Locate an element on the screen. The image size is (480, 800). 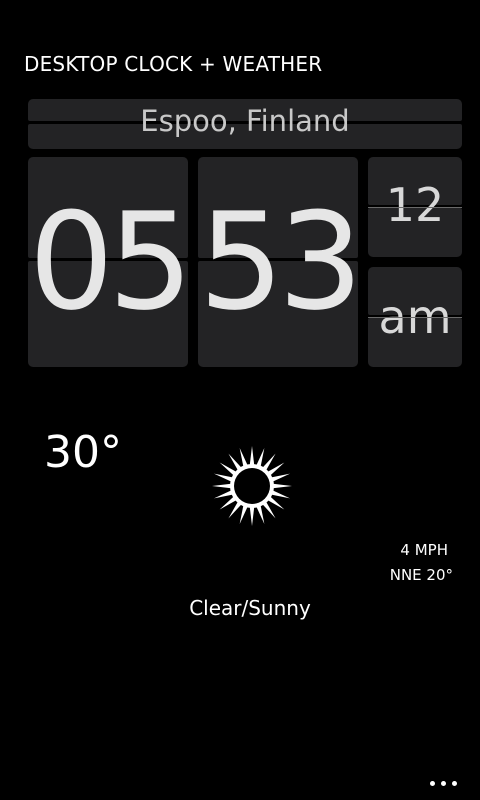
hours-value: 05 is located at coordinates (111, 262).